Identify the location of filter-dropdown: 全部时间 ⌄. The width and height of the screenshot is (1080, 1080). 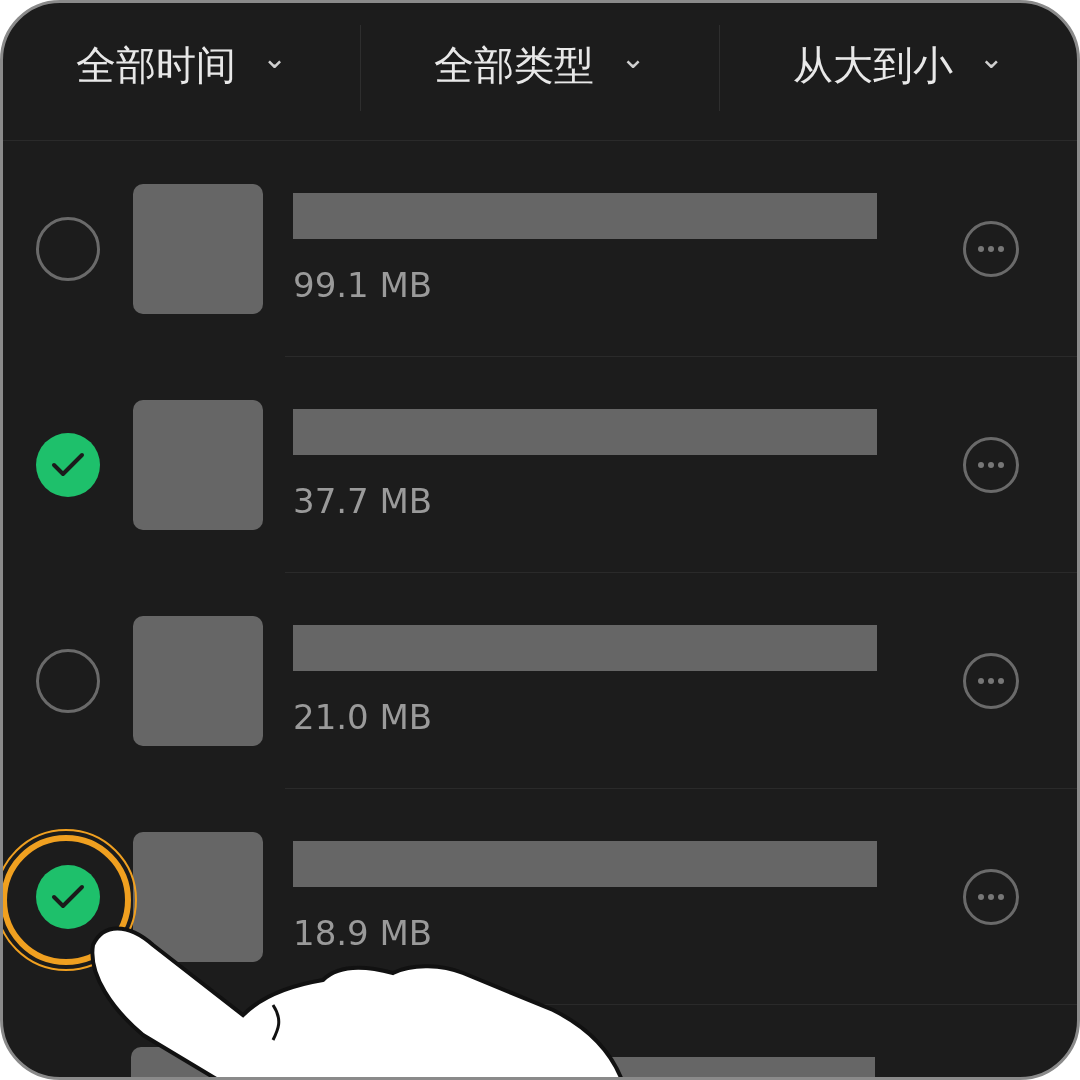
(182, 71).